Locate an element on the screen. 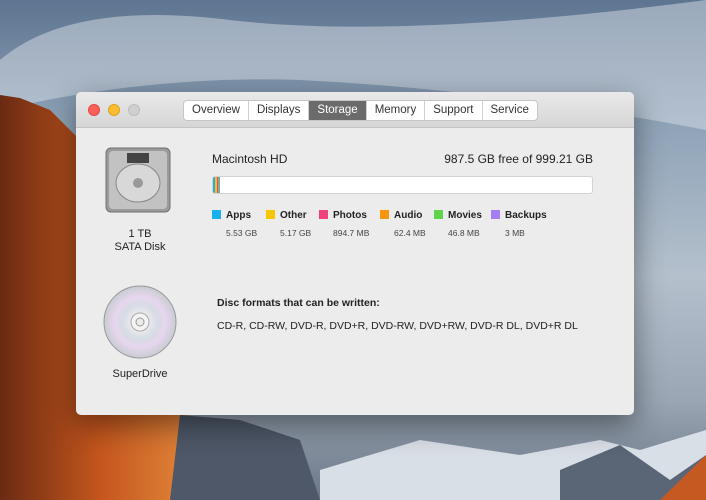 The image size is (706, 500). disc-formats-heading: Disc formats that can be written: is located at coordinates (298, 303).